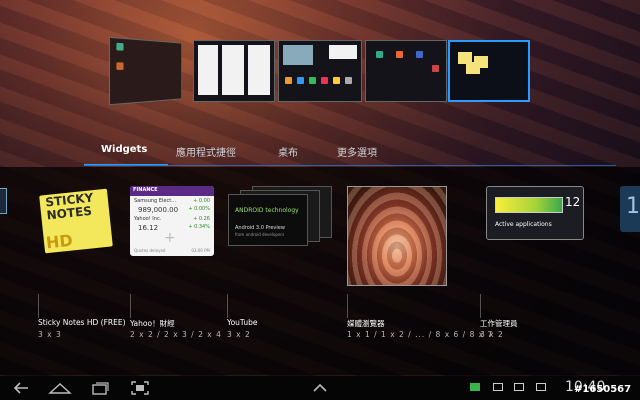 The height and width of the screenshot is (400, 640). I want to click on system-bar: 10:40, so click(320, 388).